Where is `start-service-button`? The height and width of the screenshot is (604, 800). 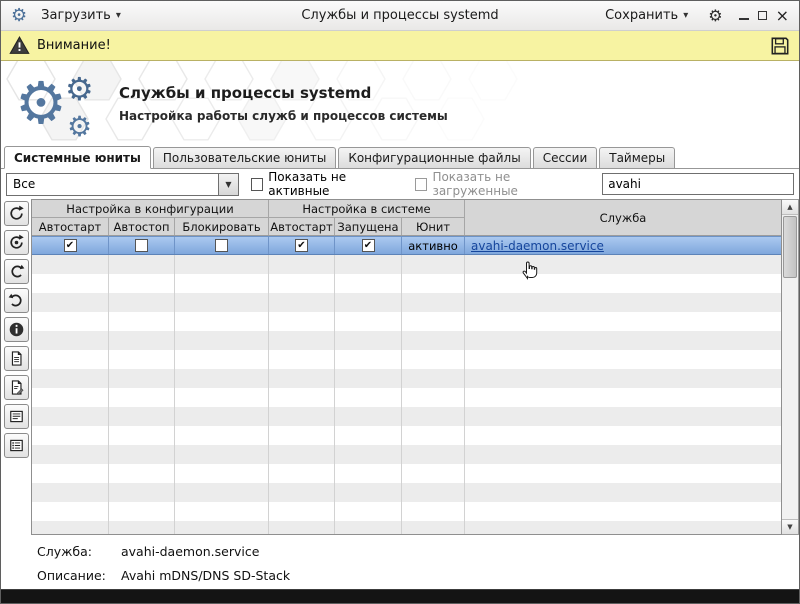
start-service-button is located at coordinates (16, 271).